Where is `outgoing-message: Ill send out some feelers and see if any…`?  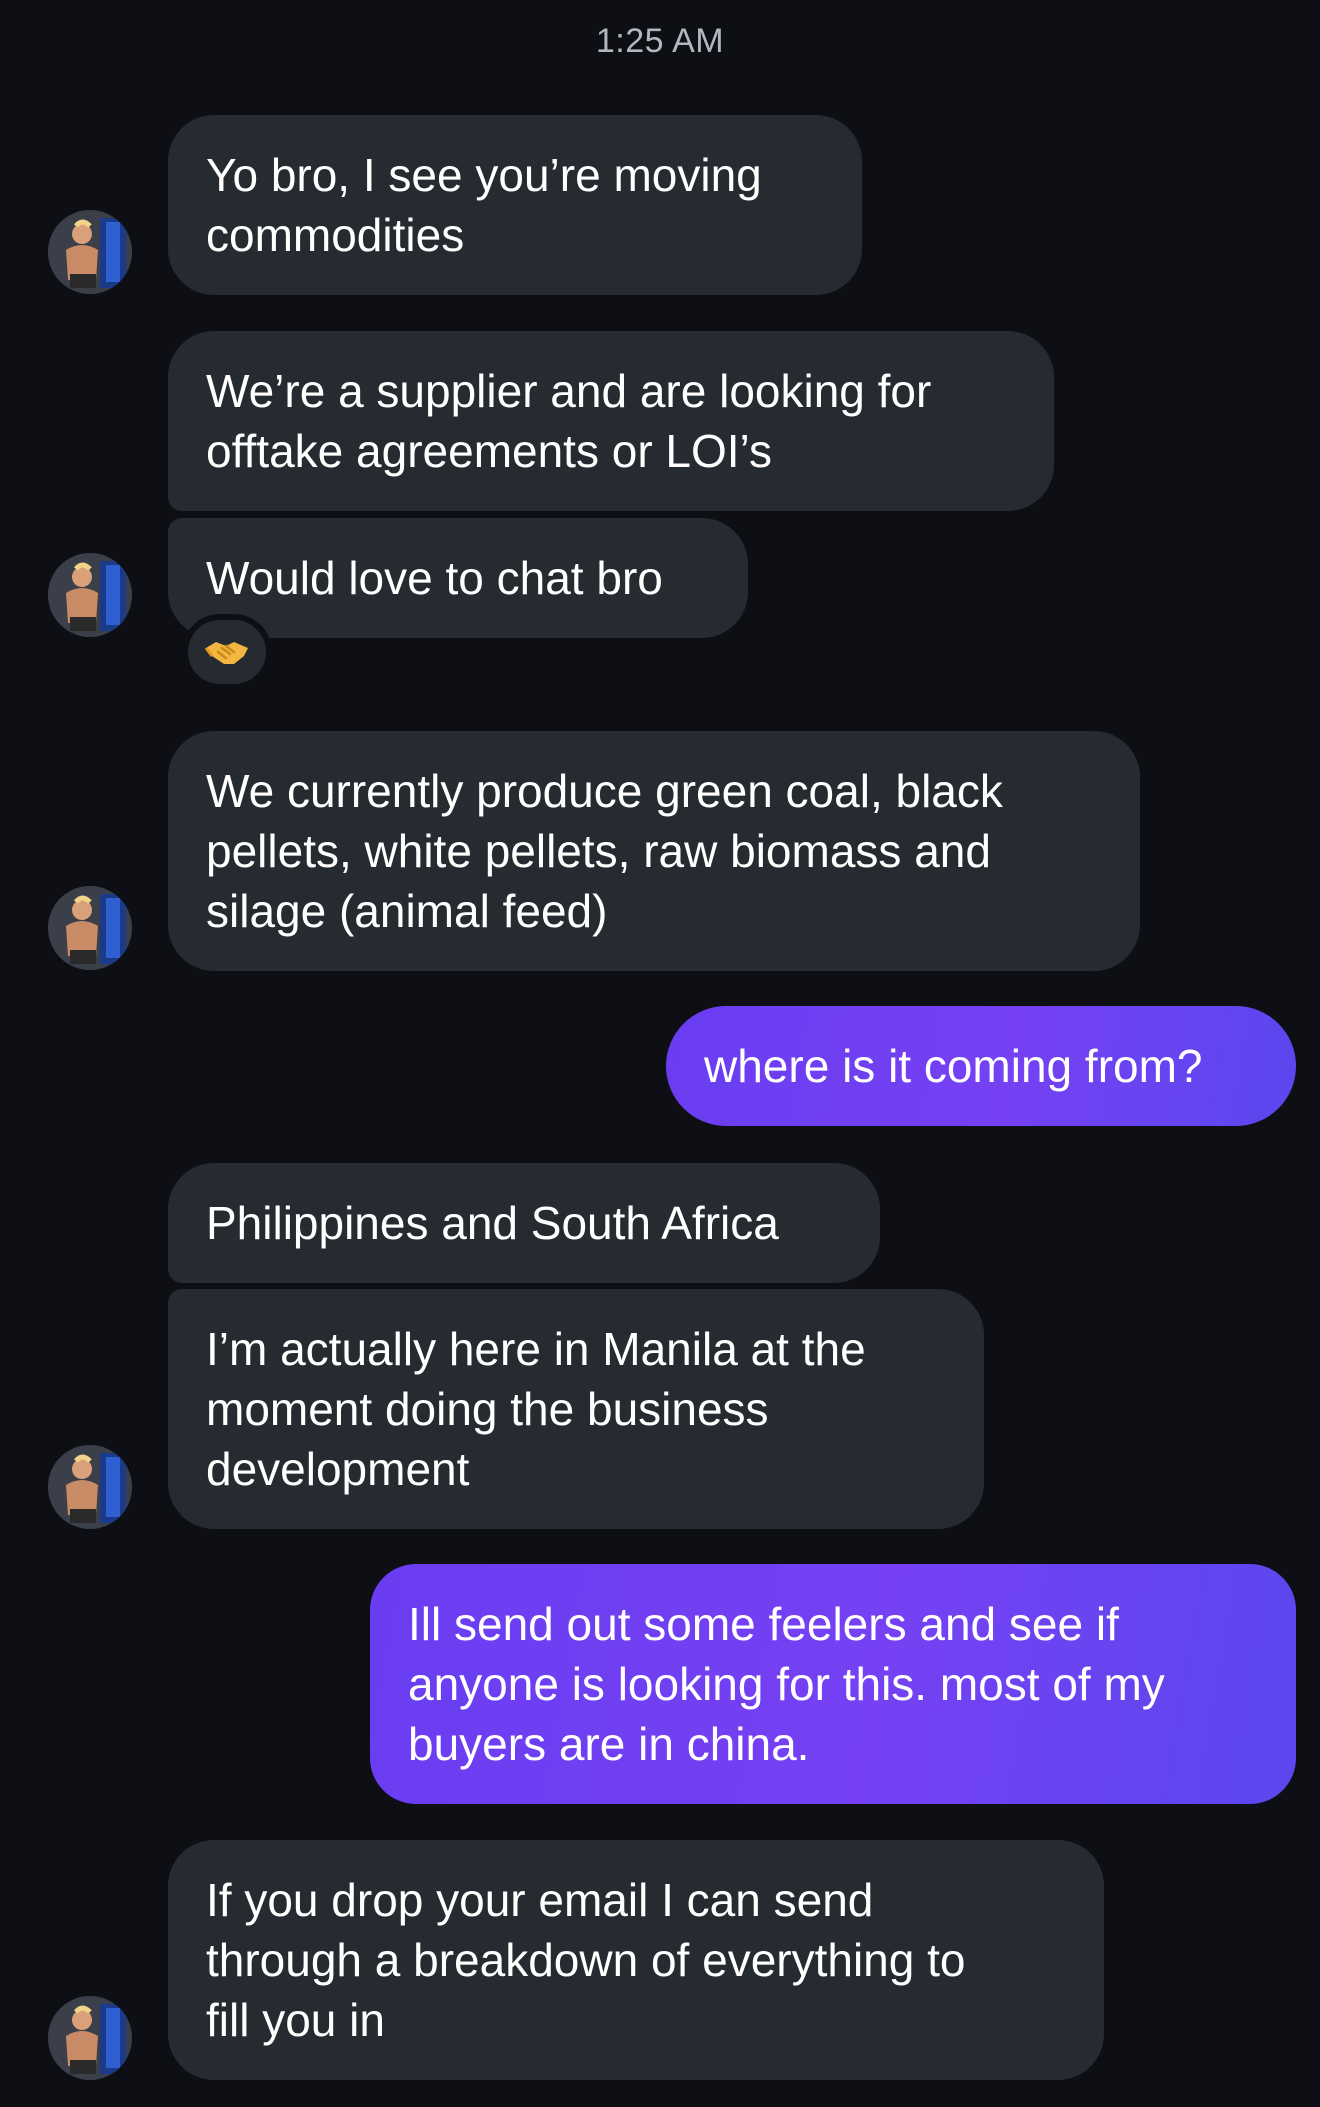 outgoing-message: Ill send out some feelers and see if any… is located at coordinates (833, 1684).